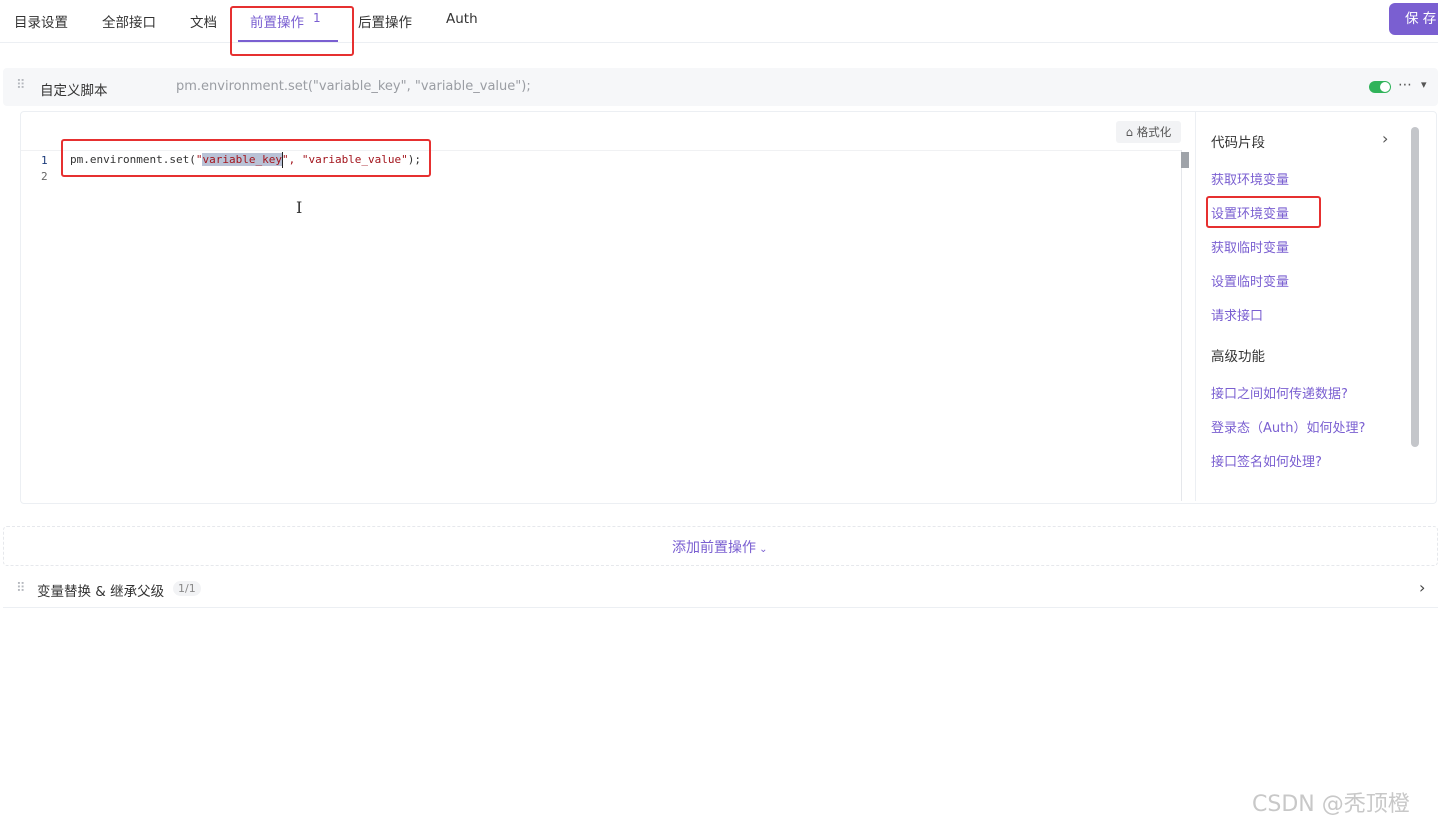  Describe the element at coordinates (203, 21) in the screenshot. I see `tab-docs: 文档` at that location.